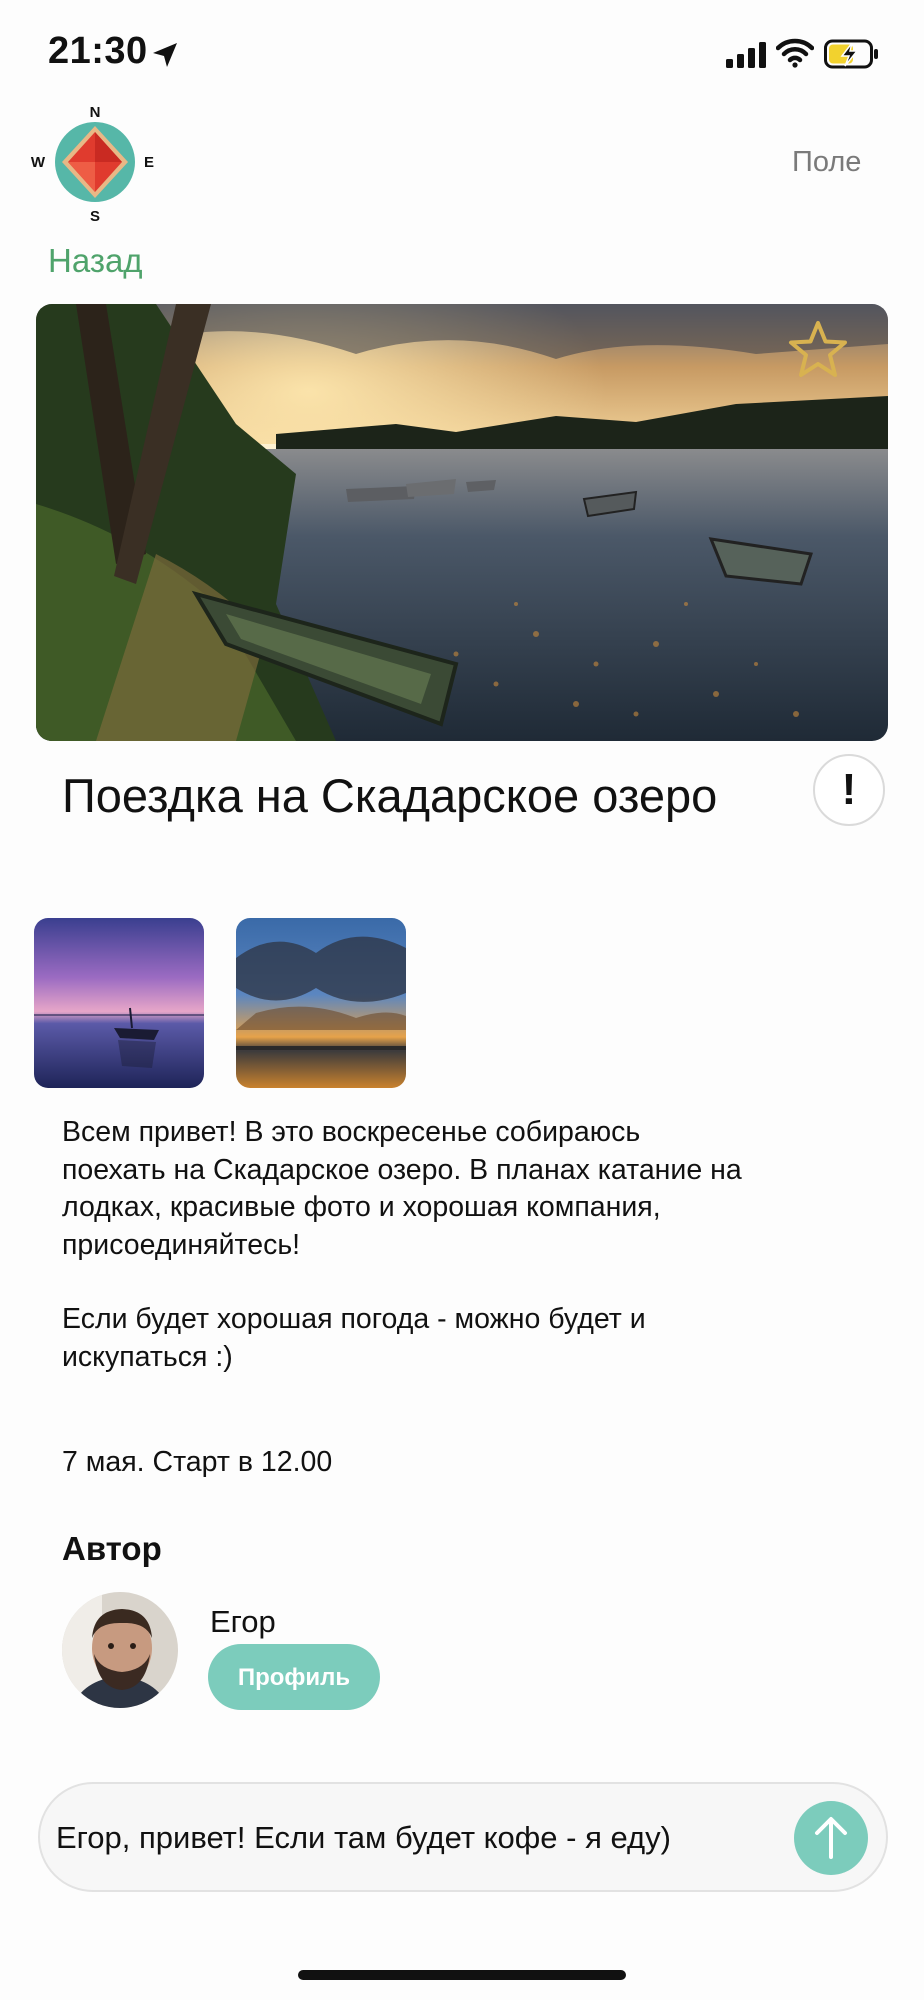 Image resolution: width=924 pixels, height=2000 pixels. Describe the element at coordinates (95, 216) in the screenshot. I see `compass-south-label: S` at that location.